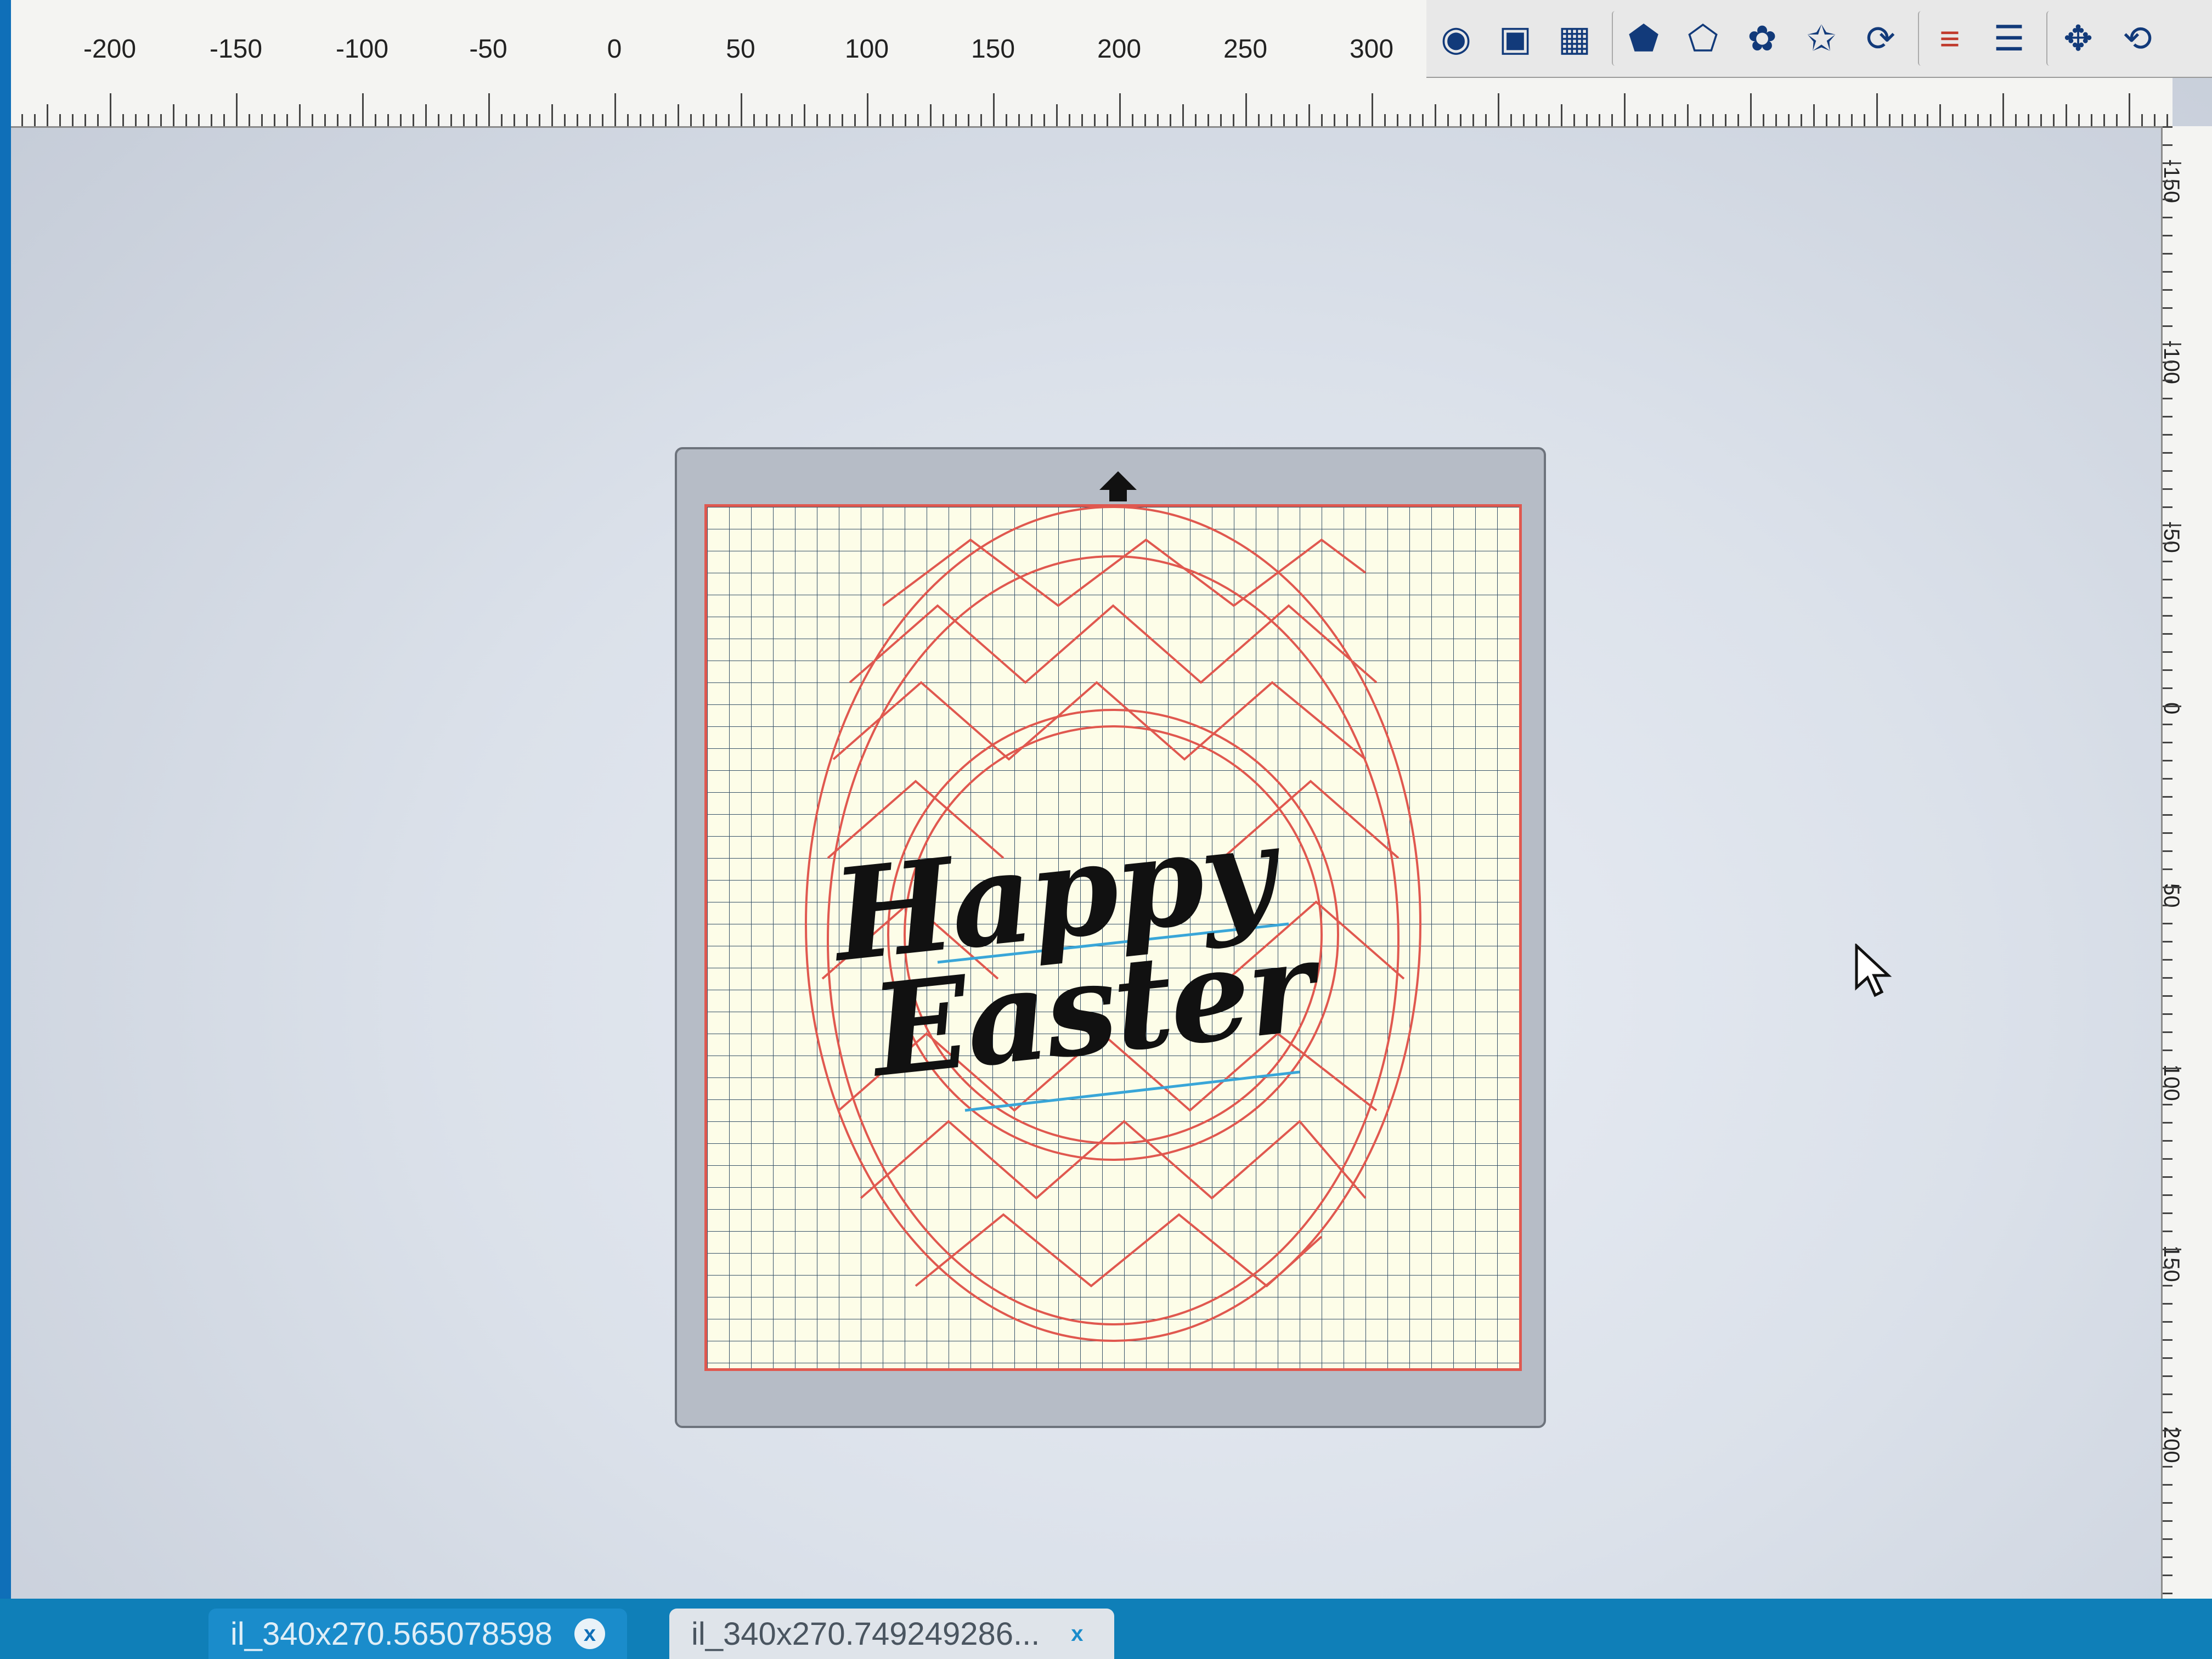 Image resolution: width=2212 pixels, height=1659 pixels. What do you see at coordinates (1456, 39) in the screenshot?
I see `fill-color-icon: ◉` at bounding box center [1456, 39].